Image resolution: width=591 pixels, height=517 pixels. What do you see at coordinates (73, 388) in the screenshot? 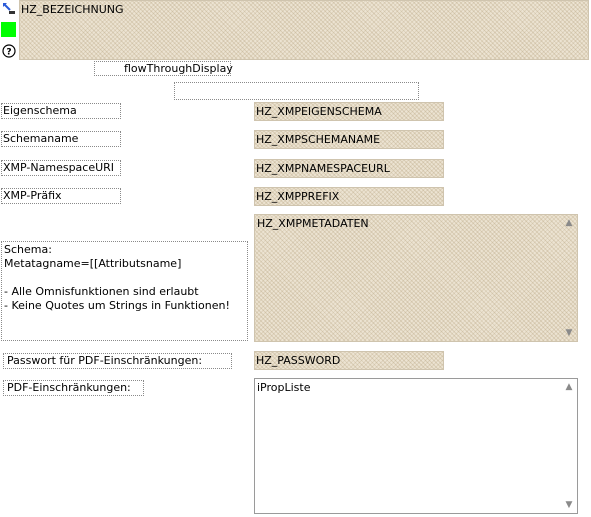
I see `pdf-restrictions-label: PDF-Einschränkungen:` at bounding box center [73, 388].